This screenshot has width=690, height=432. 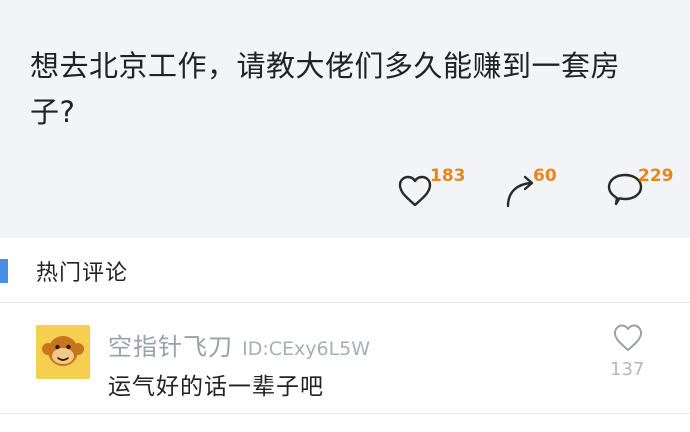 I want to click on comment-text: 运气好的话一辈子吧, so click(x=216, y=387).